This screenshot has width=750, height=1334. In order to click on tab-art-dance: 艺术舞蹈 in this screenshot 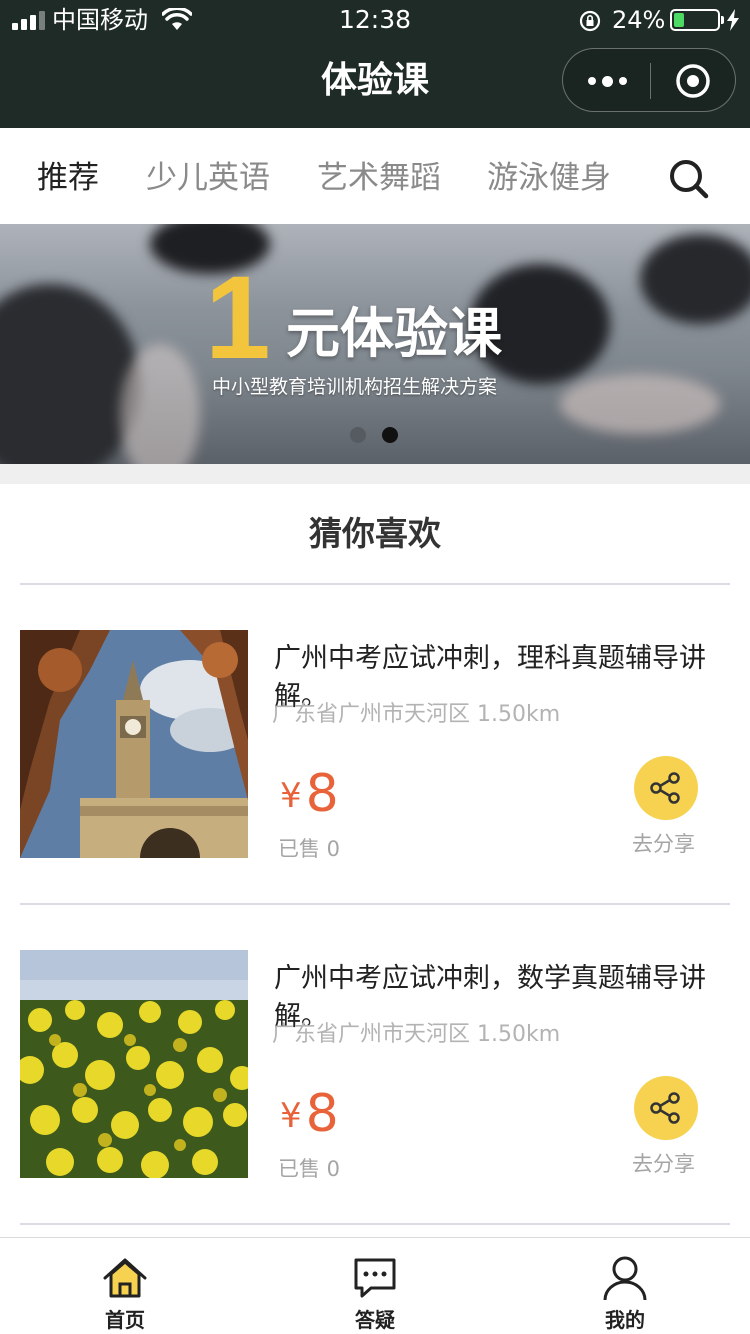, I will do `click(379, 178)`.